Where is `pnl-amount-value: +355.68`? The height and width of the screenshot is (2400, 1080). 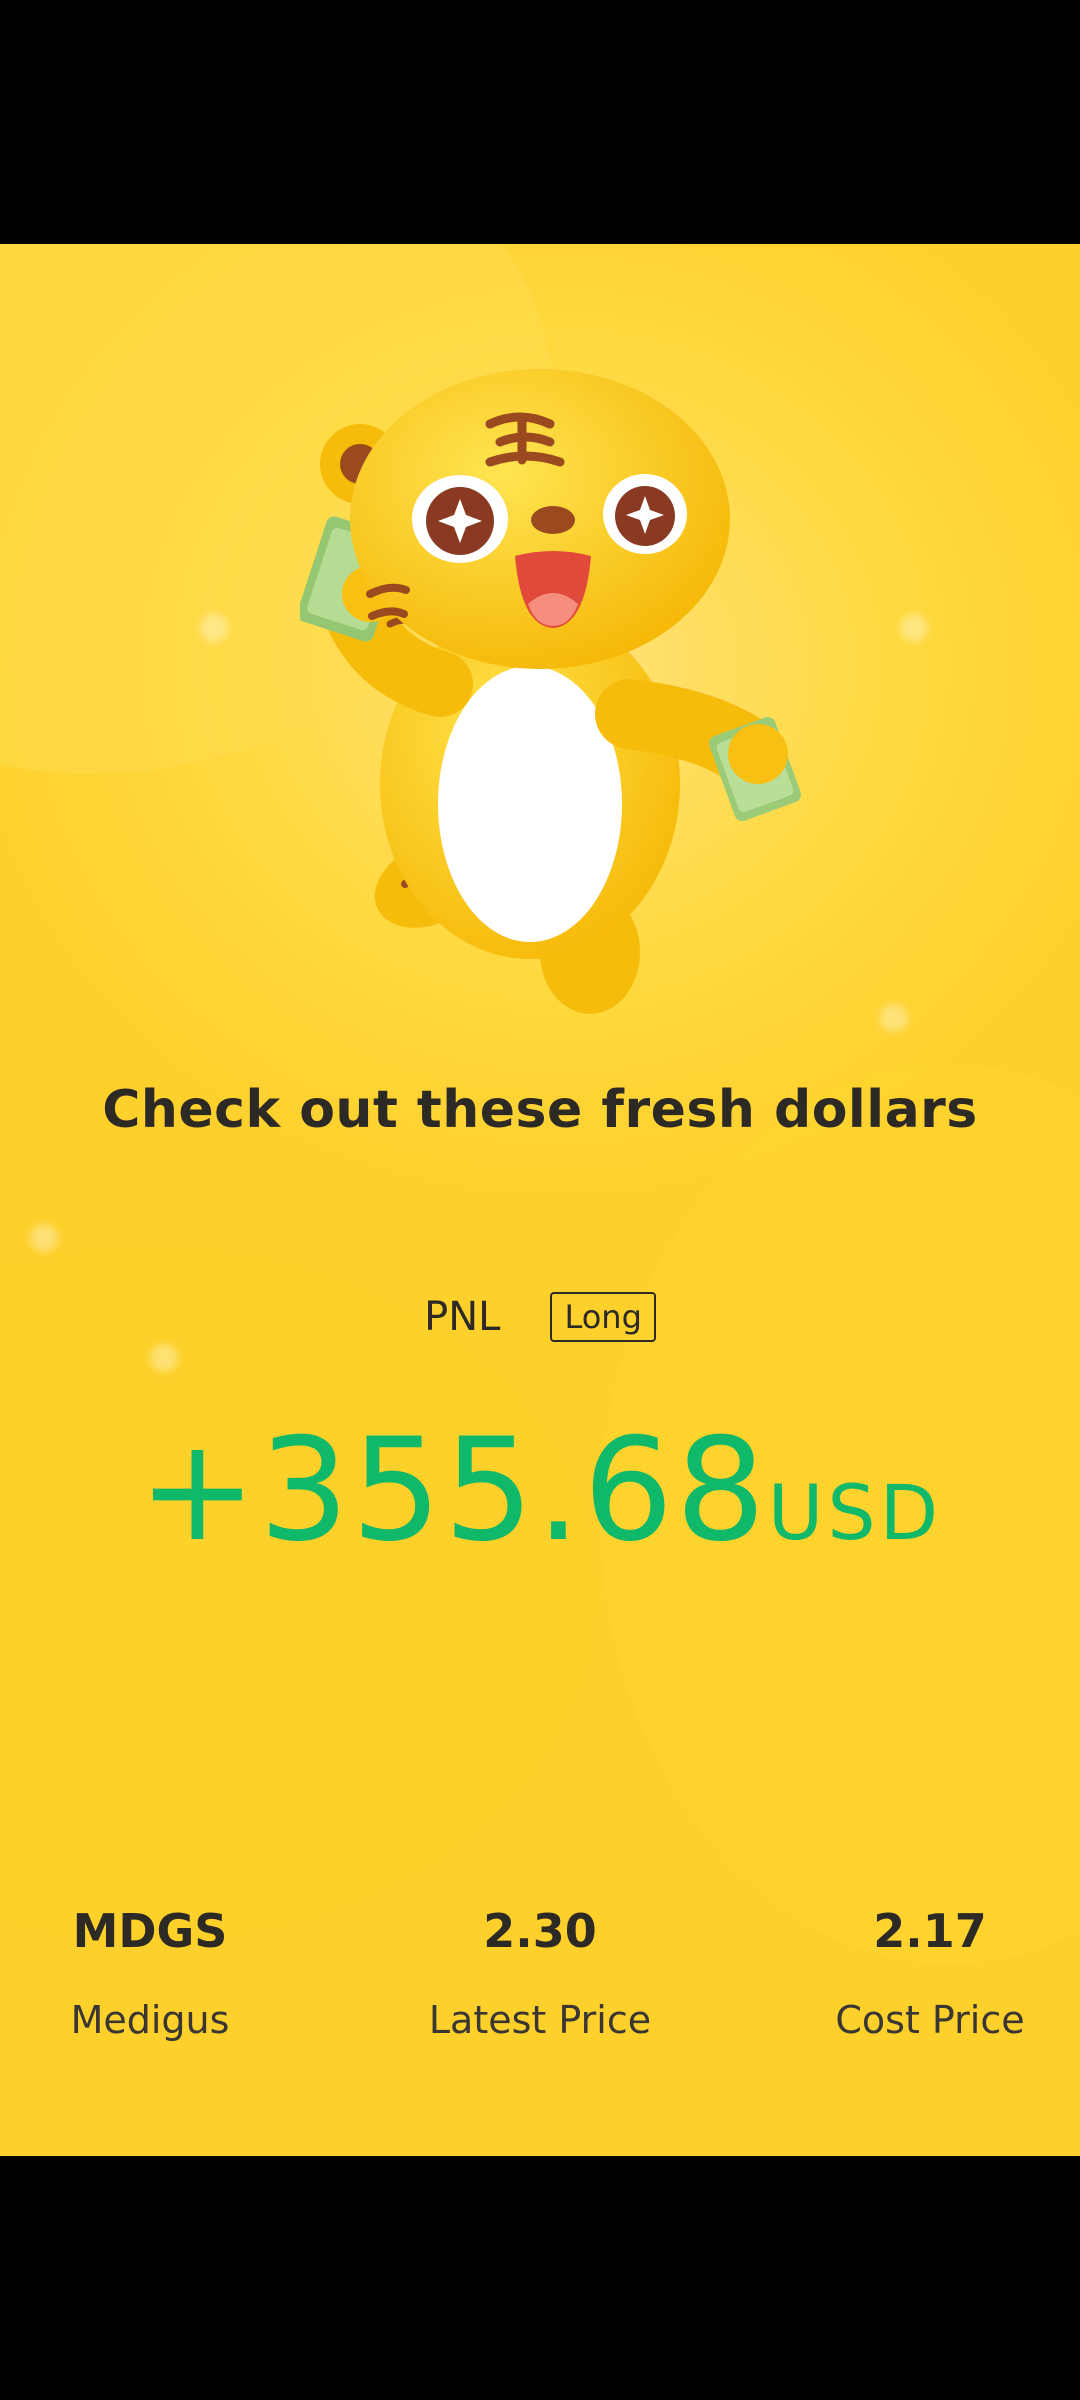
pnl-amount-value: +355.68 is located at coordinates (452, 1490).